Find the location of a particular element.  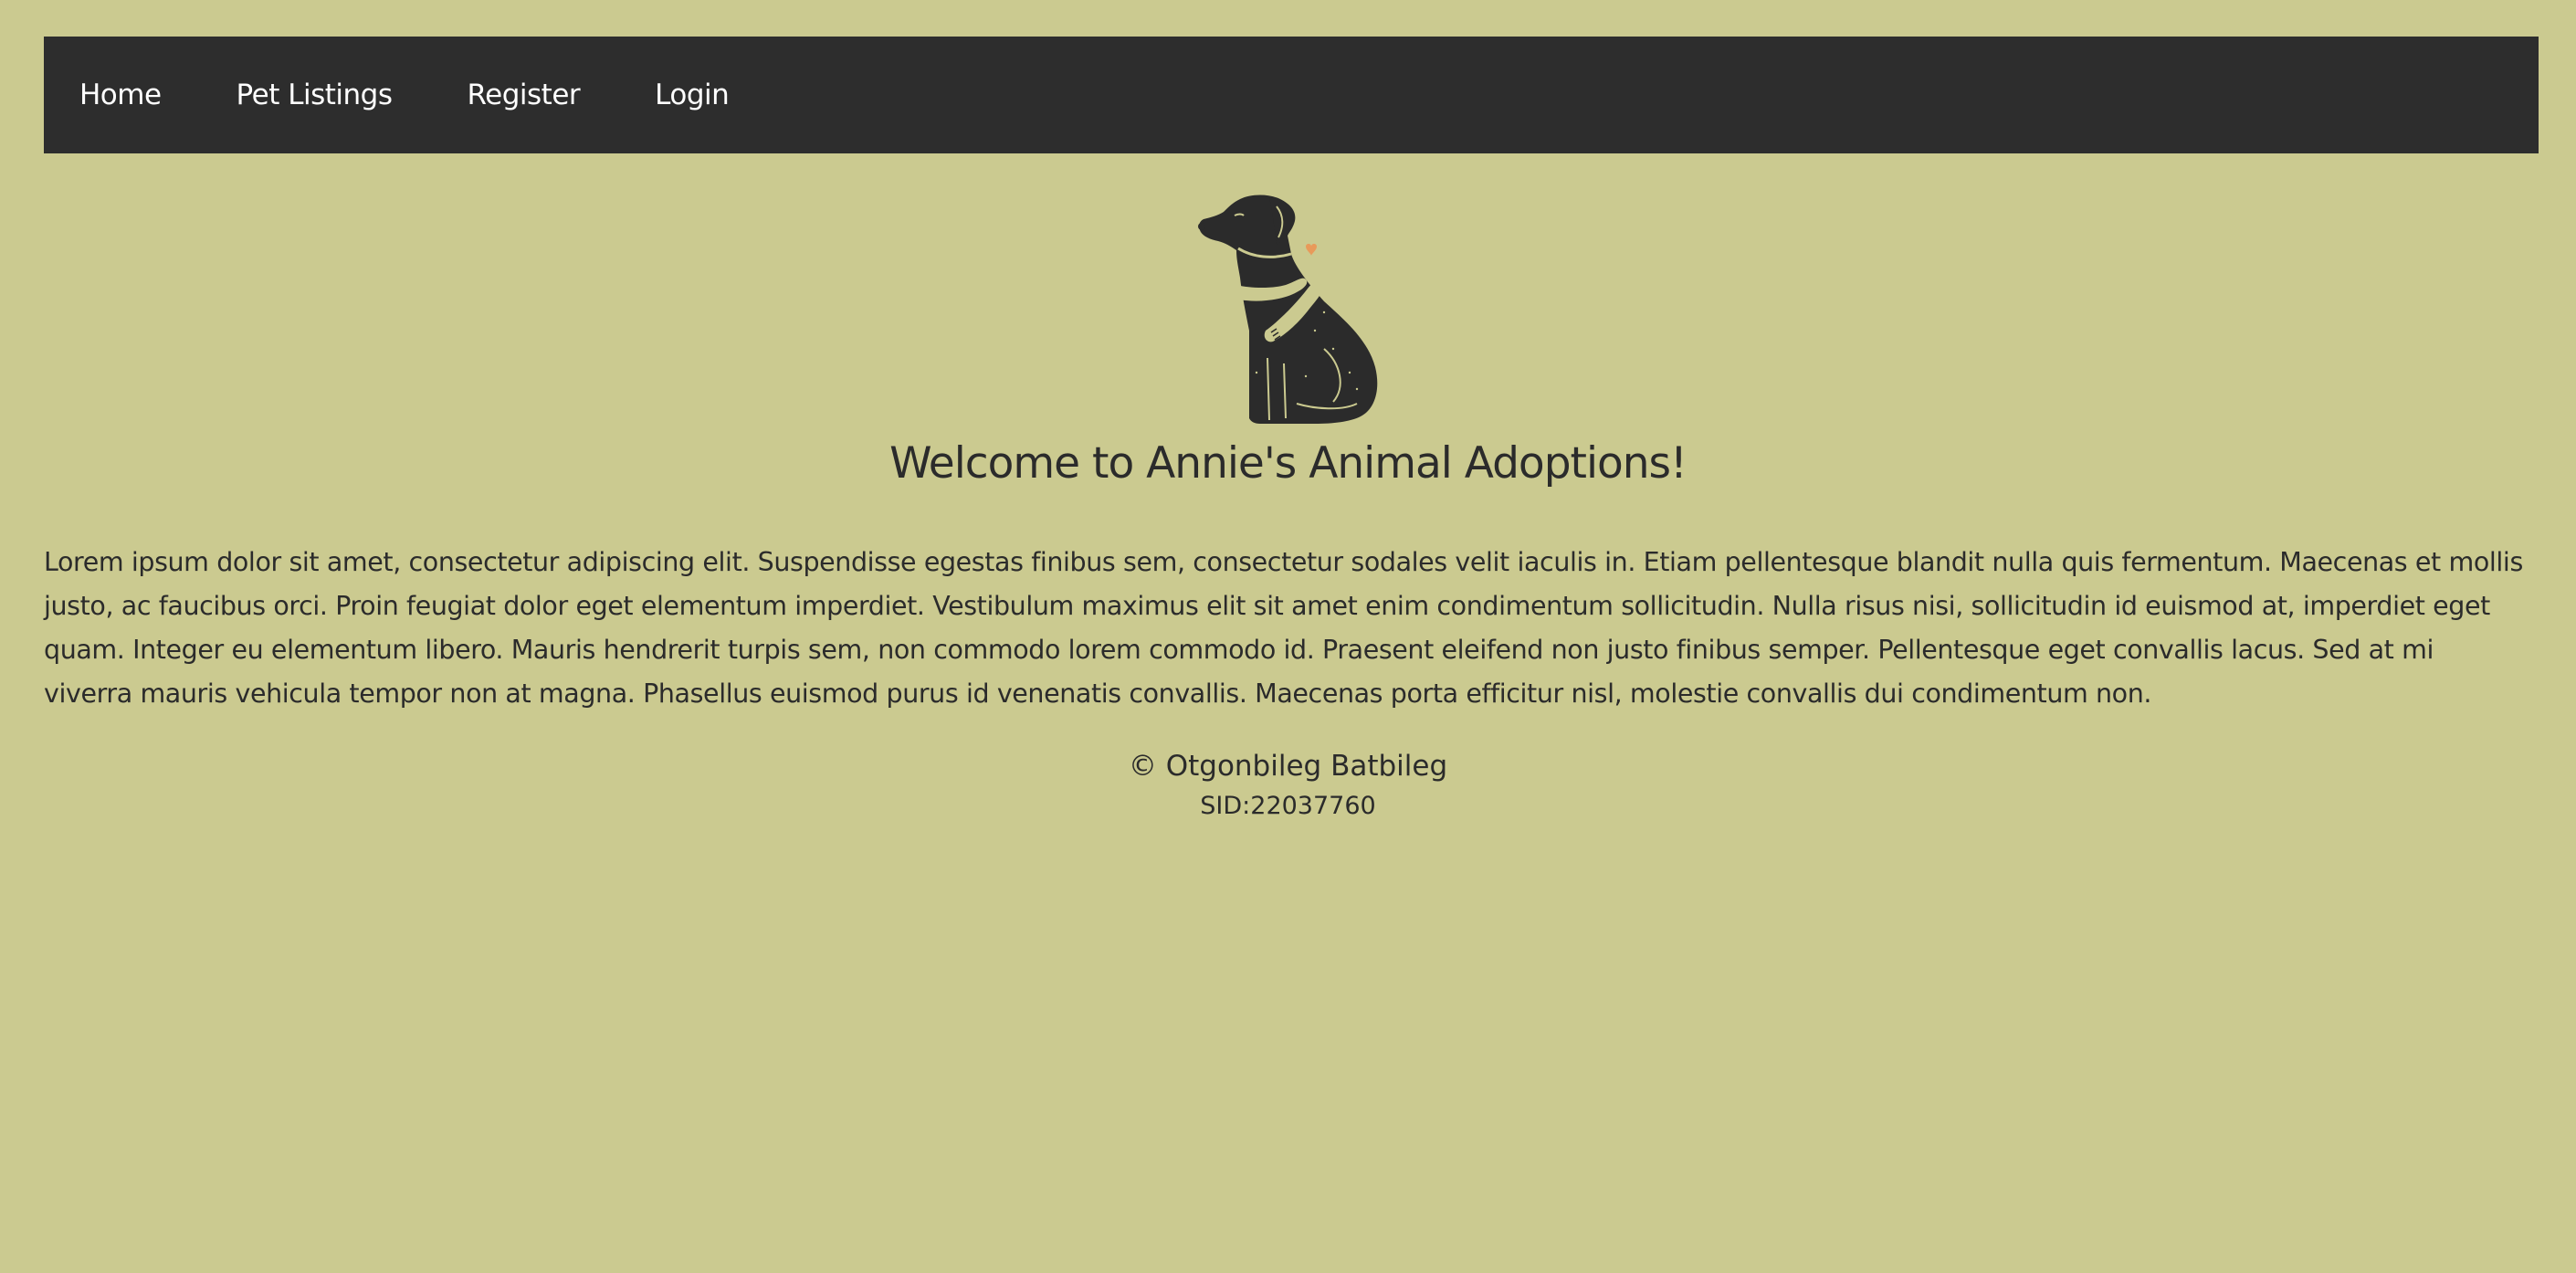

footer-sid: SID:22037760 is located at coordinates (1288, 806).